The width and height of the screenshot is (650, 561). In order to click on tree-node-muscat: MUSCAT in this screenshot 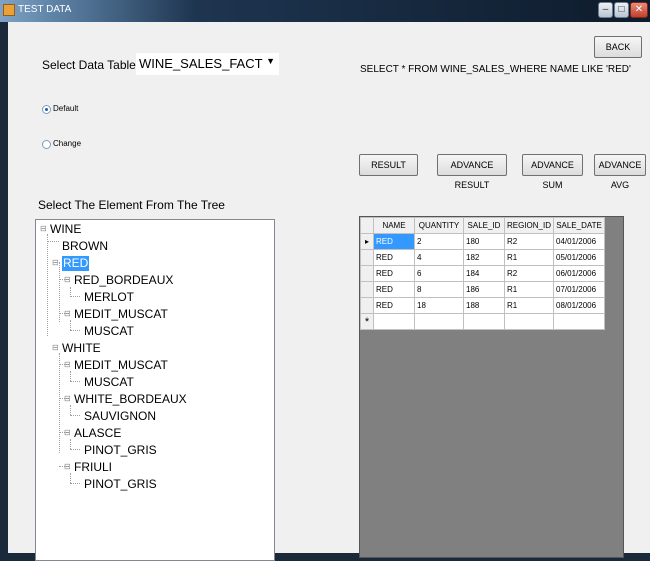, I will do `click(109, 331)`.